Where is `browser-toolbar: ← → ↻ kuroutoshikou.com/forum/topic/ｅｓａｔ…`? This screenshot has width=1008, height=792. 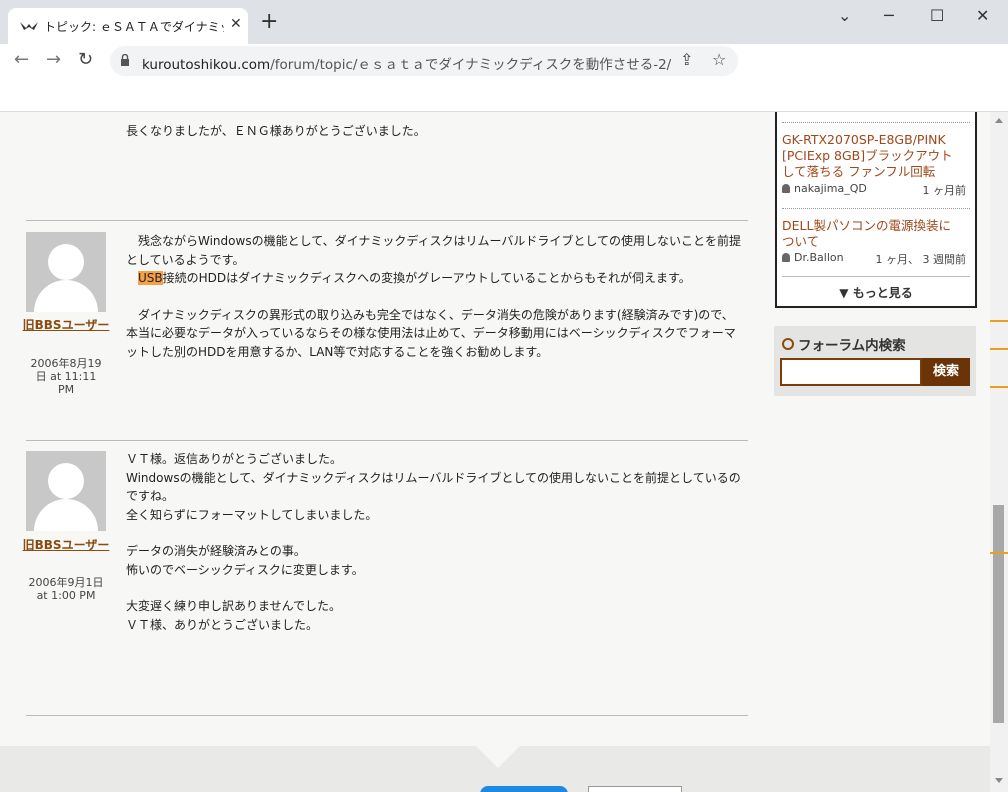 browser-toolbar: ← → ↻ kuroutoshikou.com/forum/topic/ｅｓａｔ… is located at coordinates (504, 62).